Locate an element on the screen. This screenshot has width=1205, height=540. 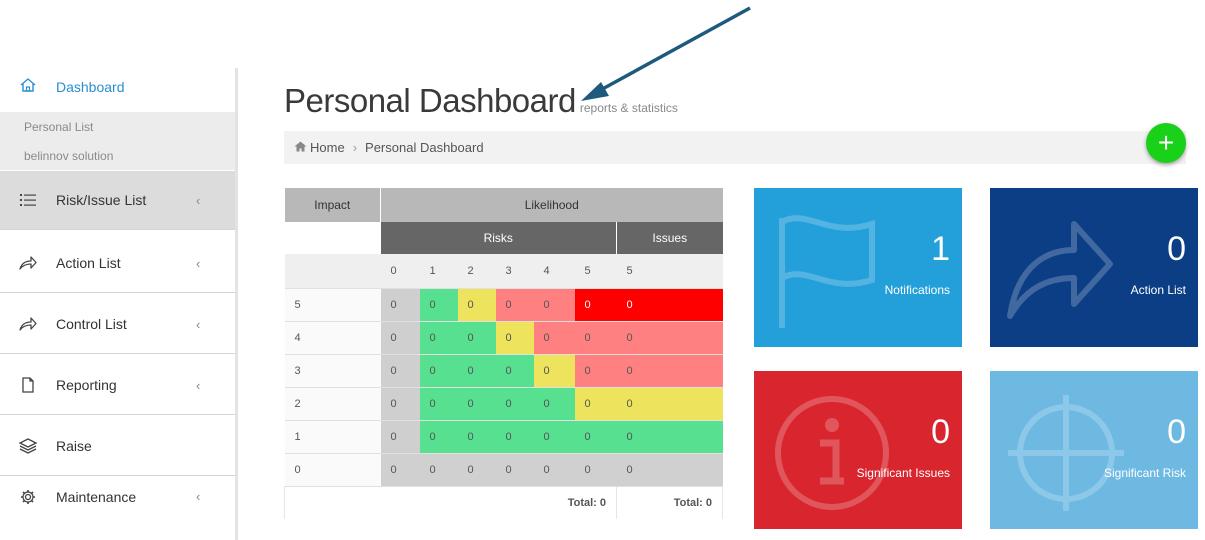
likelihood-value: 0 is located at coordinates (400, 271).